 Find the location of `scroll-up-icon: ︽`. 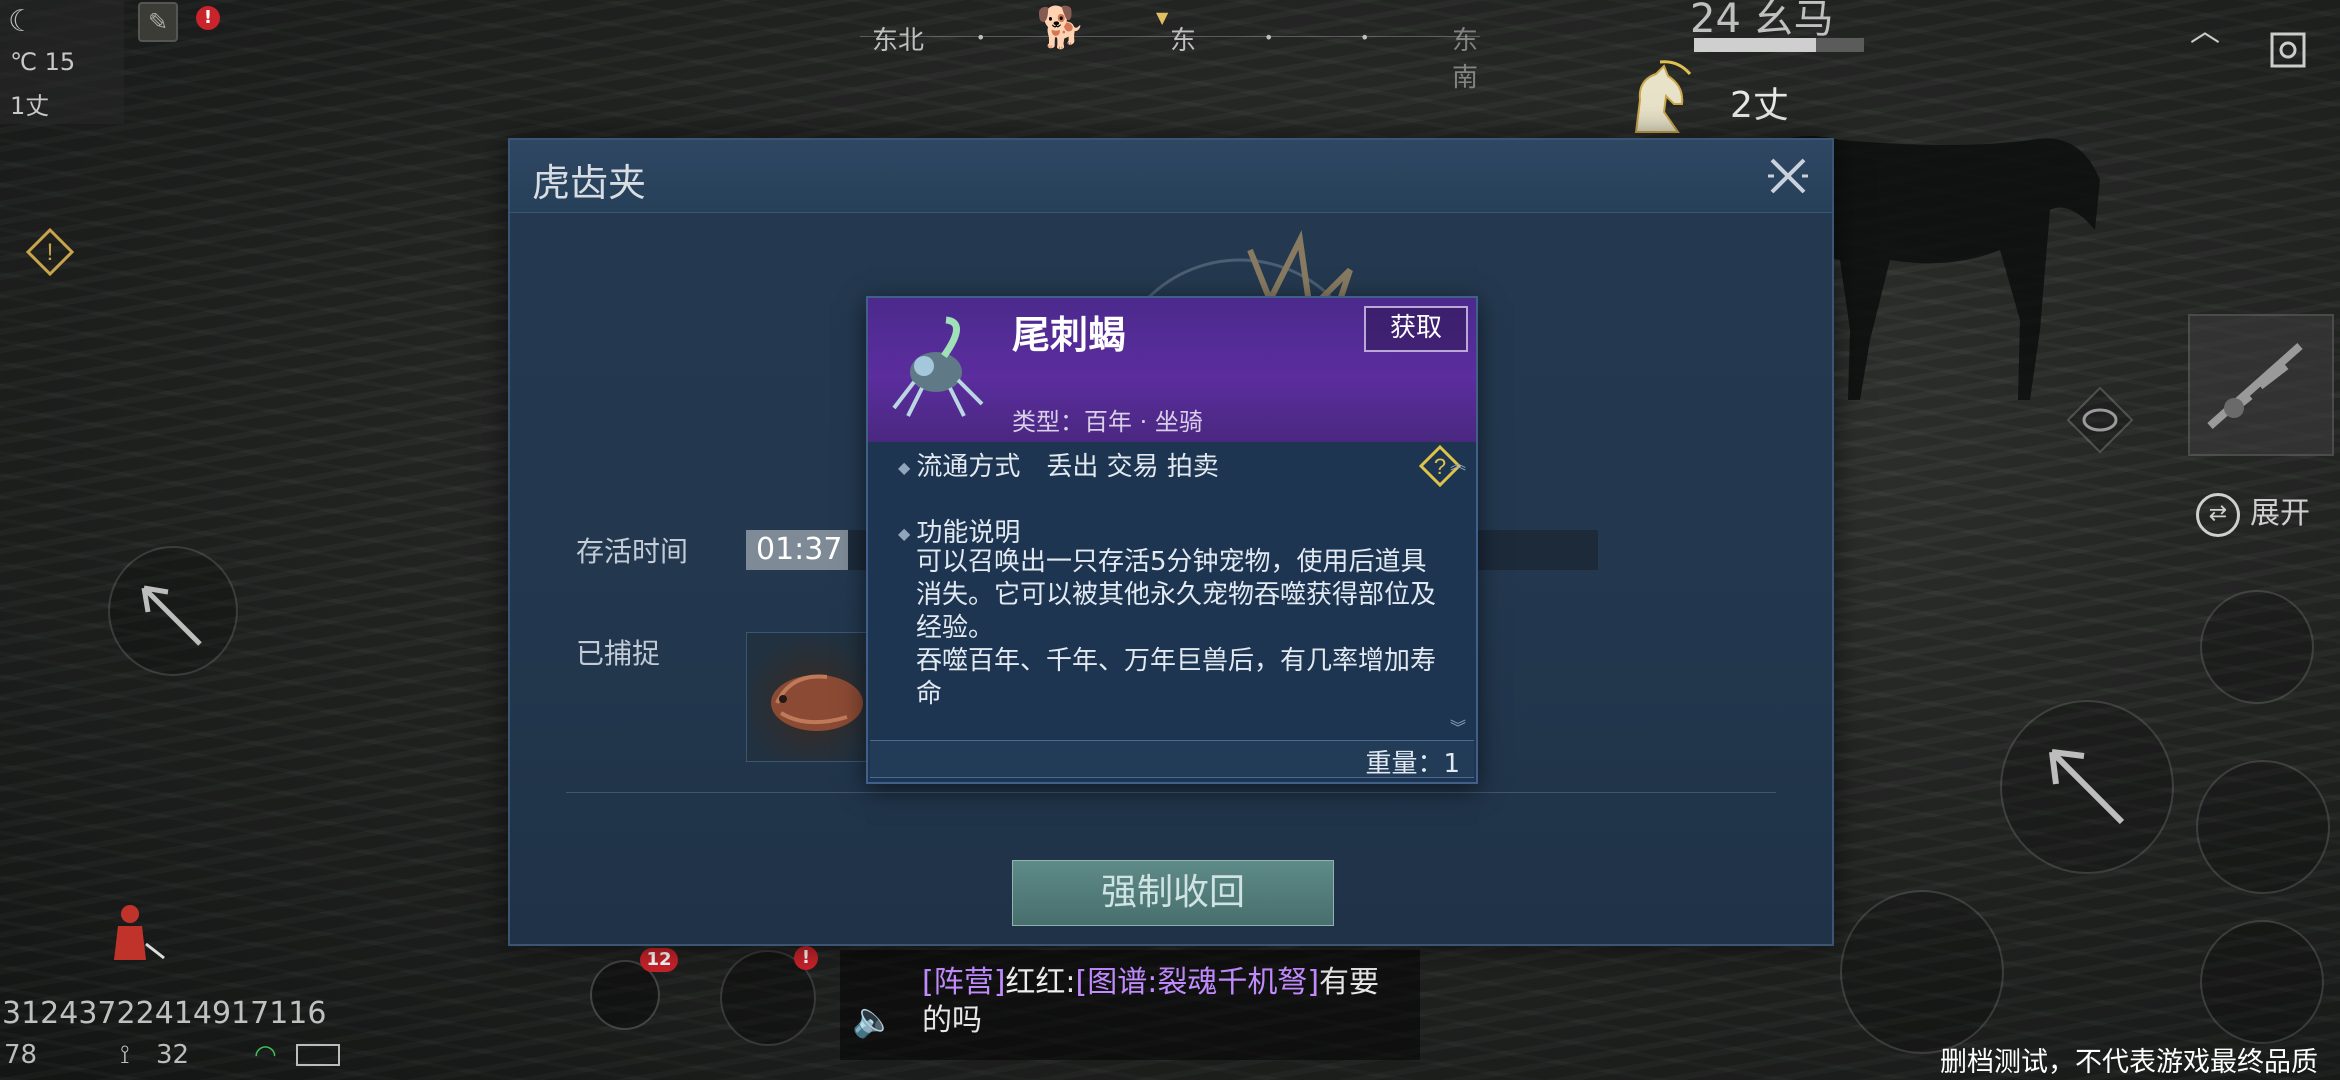

scroll-up-icon: ︽ is located at coordinates (1458, 462).